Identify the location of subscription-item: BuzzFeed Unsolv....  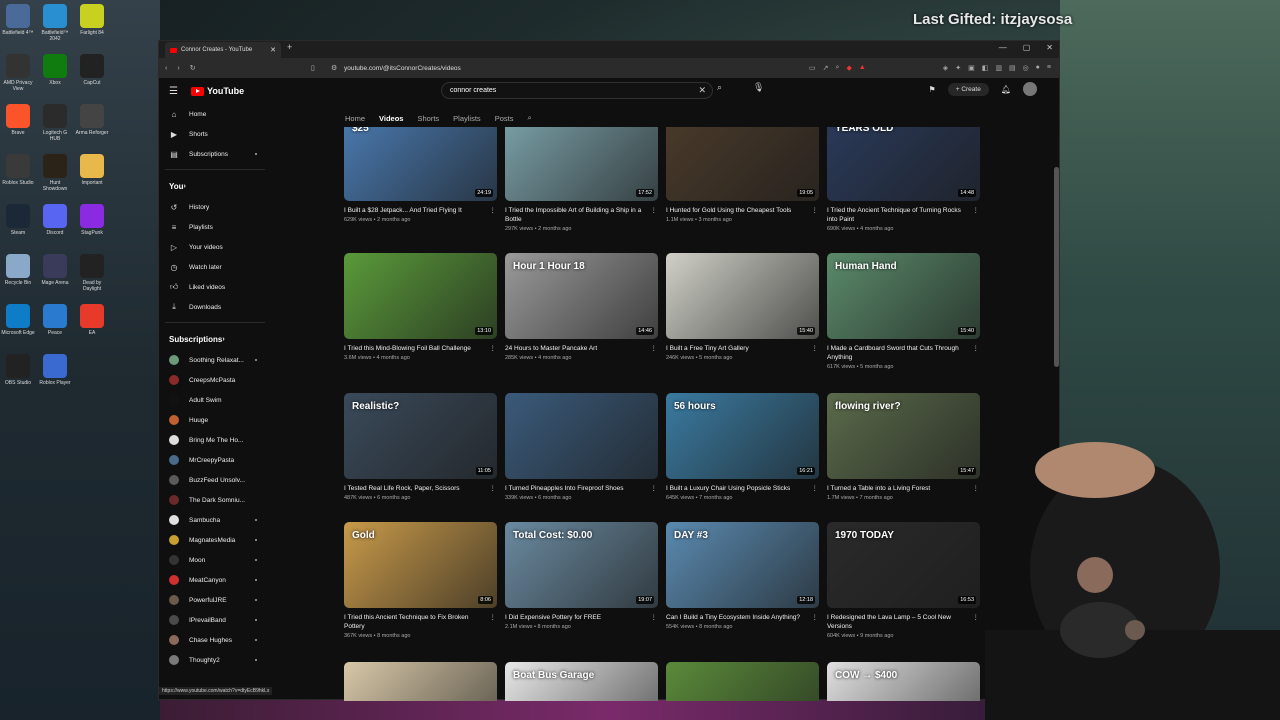
(215, 480).